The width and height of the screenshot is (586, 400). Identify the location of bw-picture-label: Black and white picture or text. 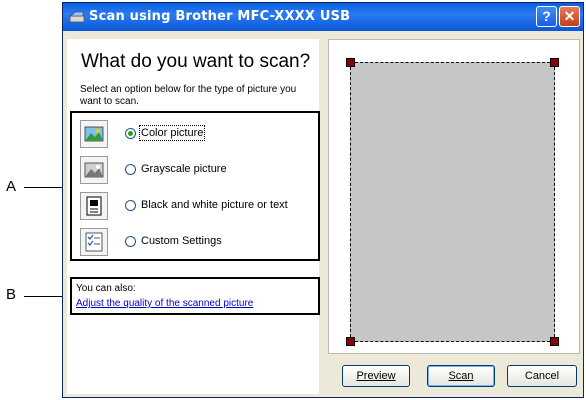
(214, 205).